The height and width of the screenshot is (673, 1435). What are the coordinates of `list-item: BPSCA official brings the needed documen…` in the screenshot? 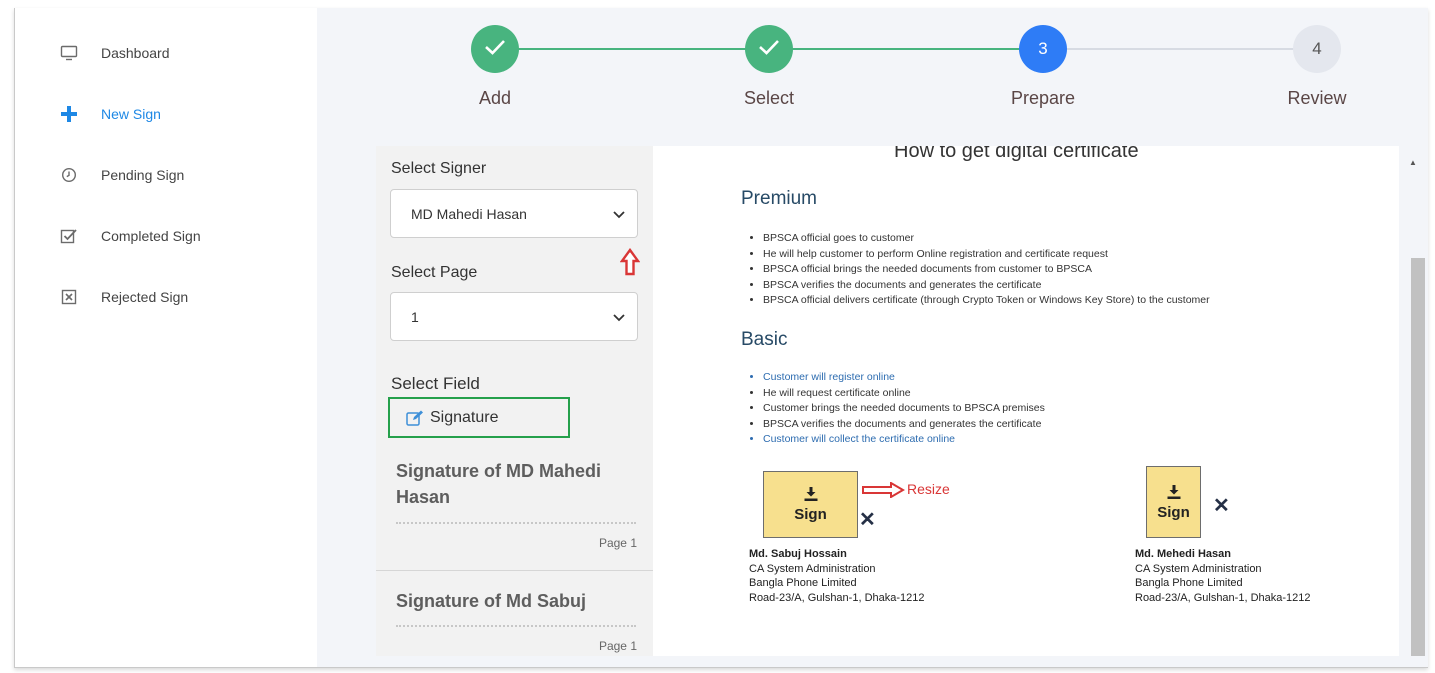 It's located at (986, 270).